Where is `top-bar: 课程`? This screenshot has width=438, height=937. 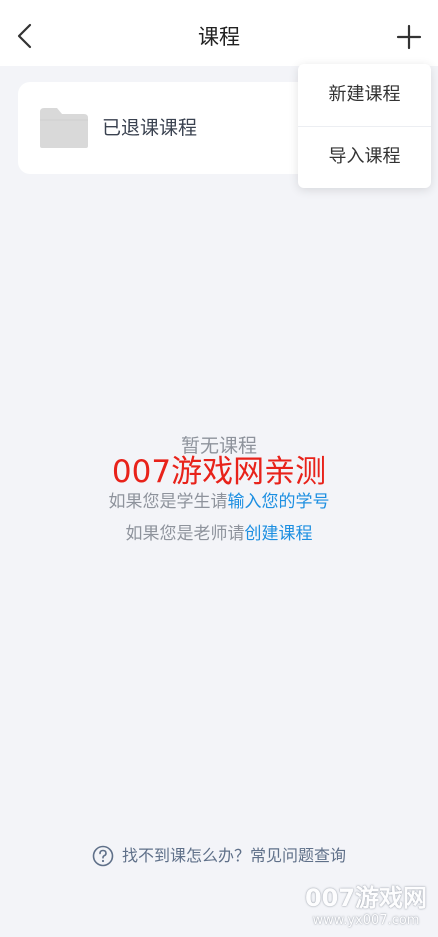 top-bar: 课程 is located at coordinates (219, 33).